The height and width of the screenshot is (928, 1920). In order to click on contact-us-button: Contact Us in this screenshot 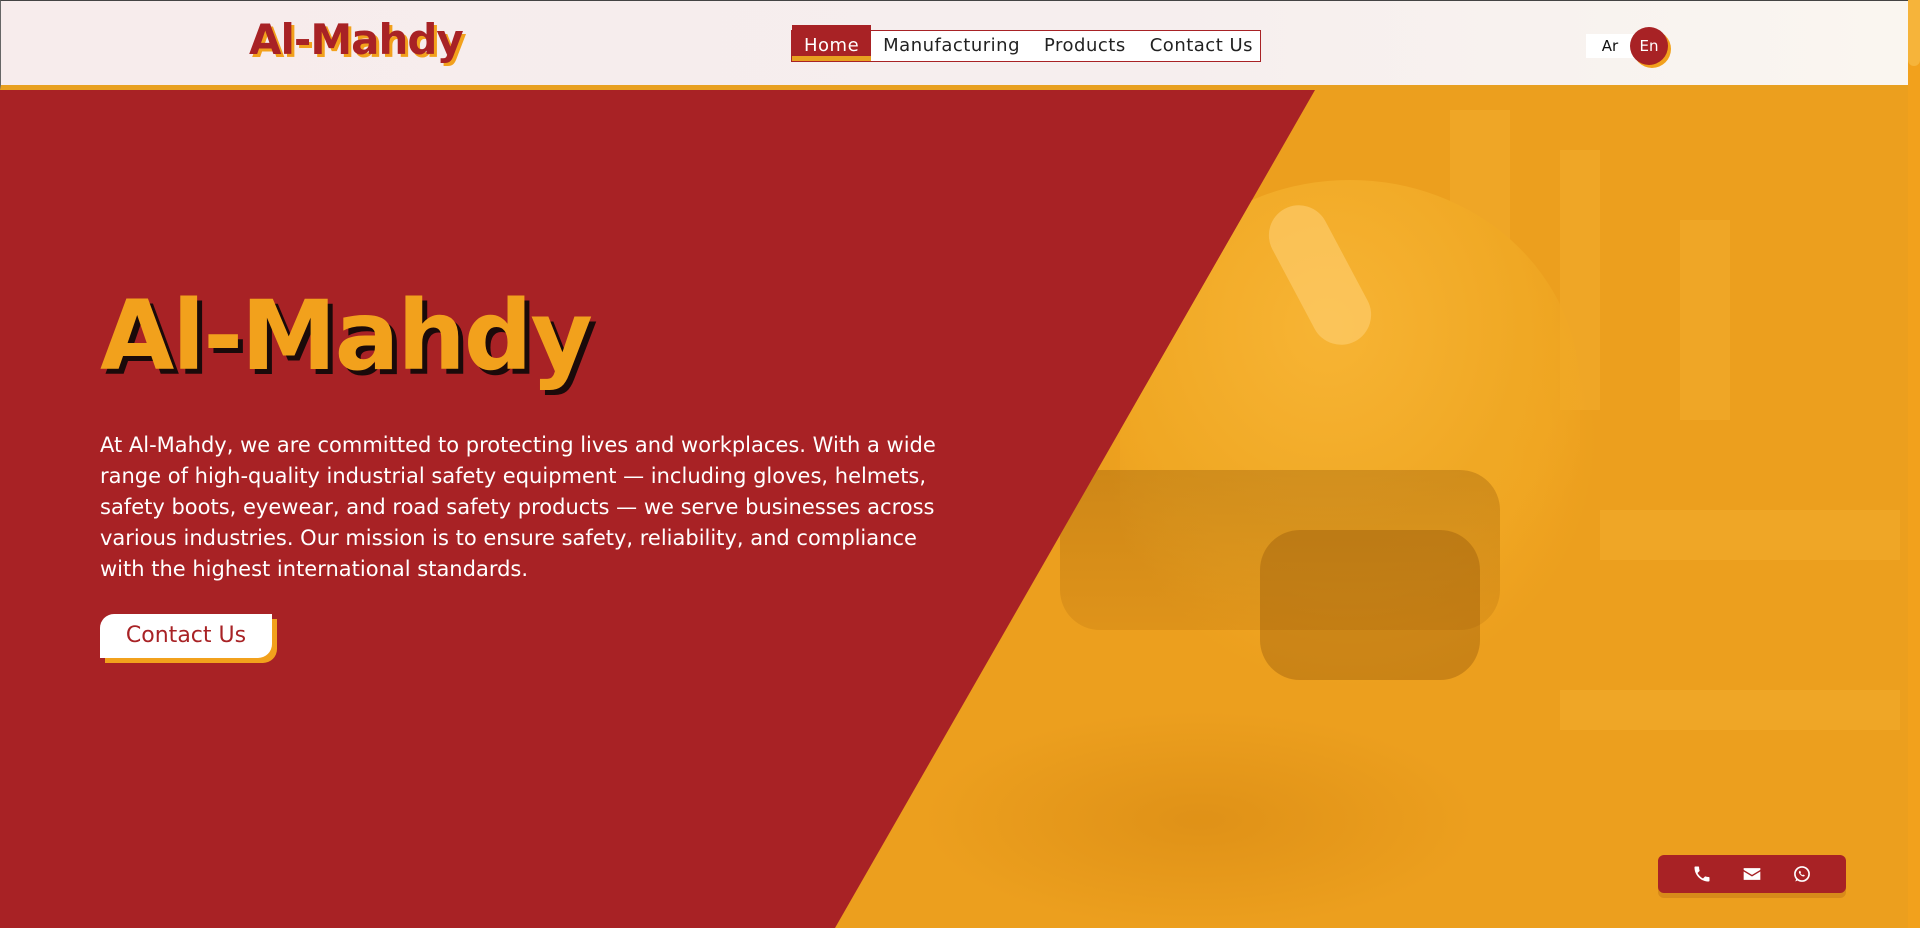, I will do `click(186, 636)`.